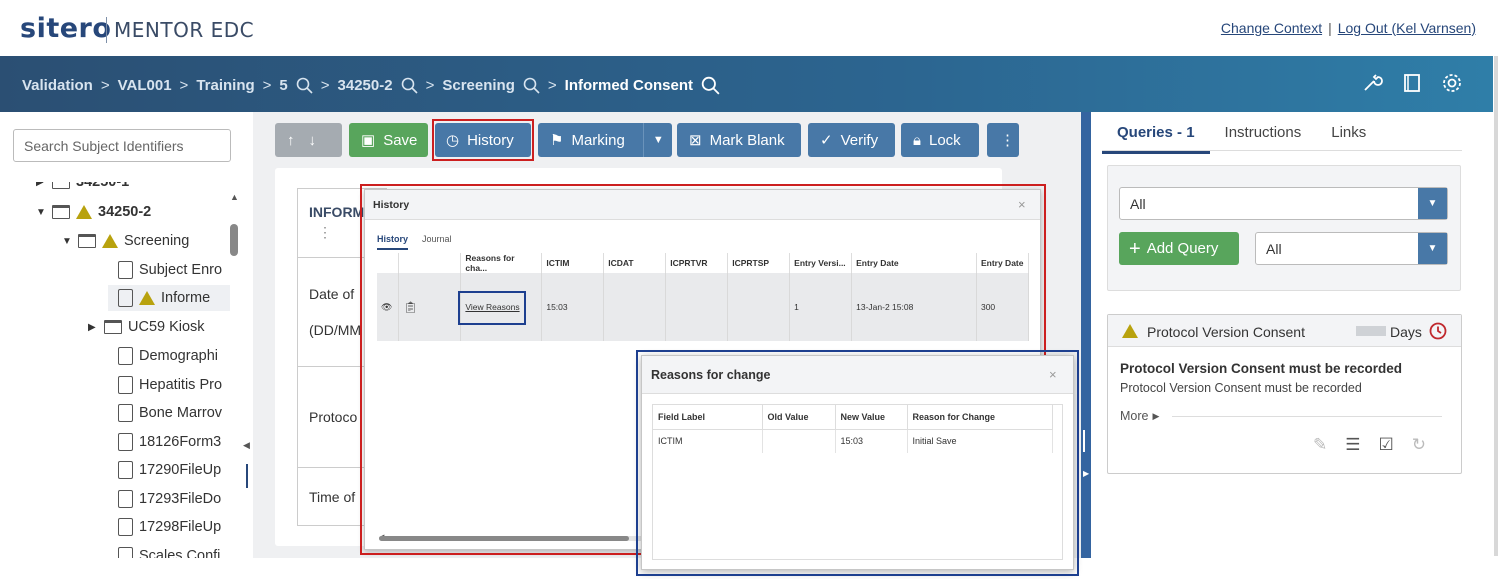  I want to click on save-button: ▣ Save, so click(388, 140).